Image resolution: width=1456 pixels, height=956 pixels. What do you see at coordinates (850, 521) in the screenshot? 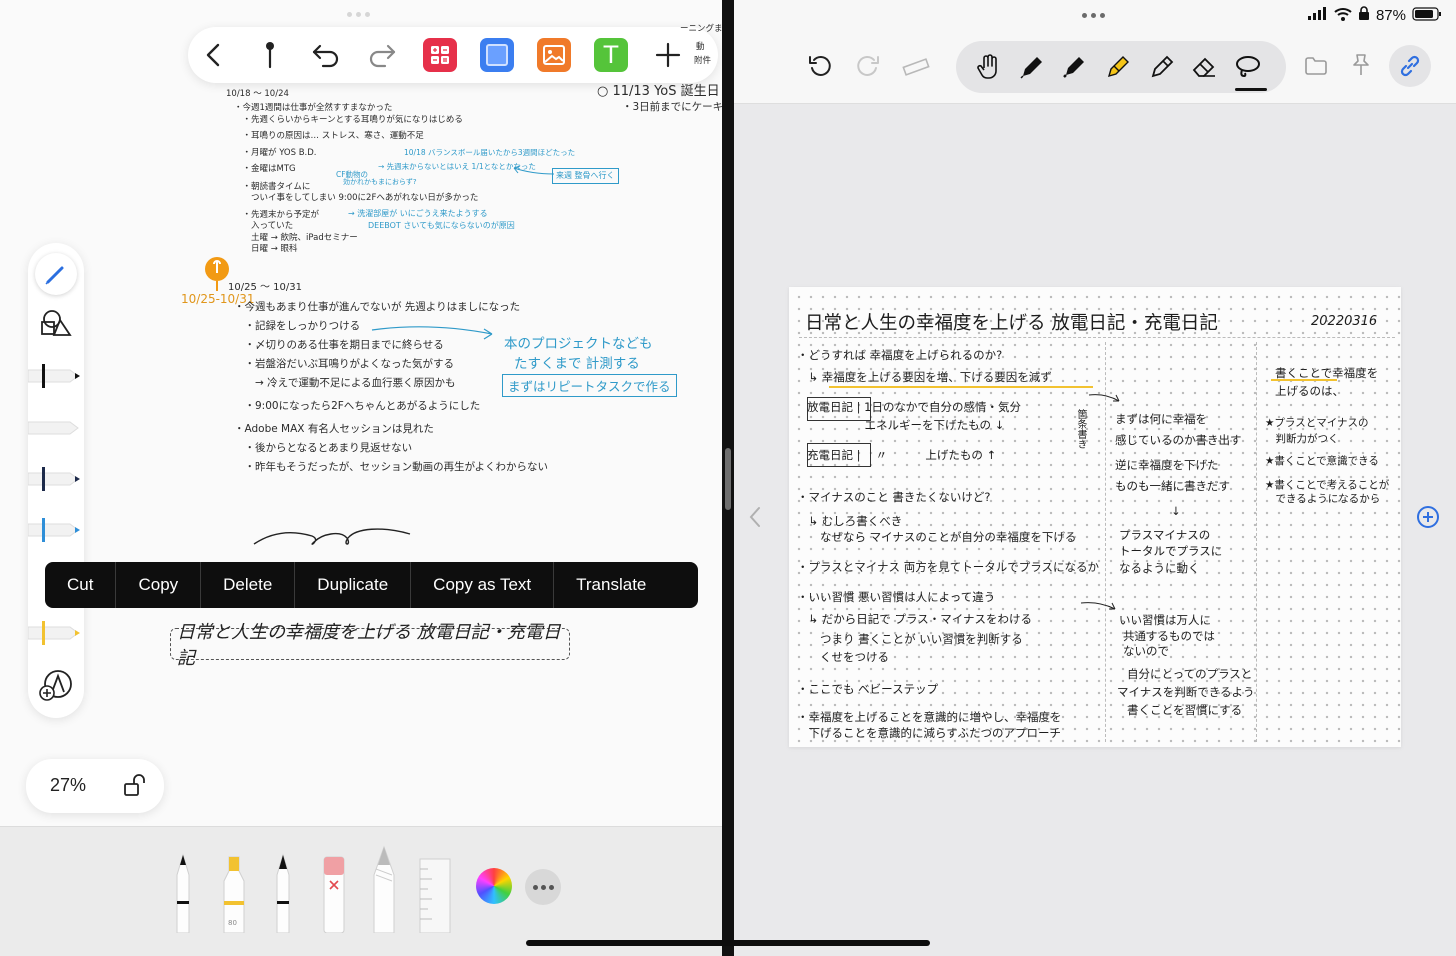
I see `list-item: ↳ むしろ書くべき` at bounding box center [850, 521].